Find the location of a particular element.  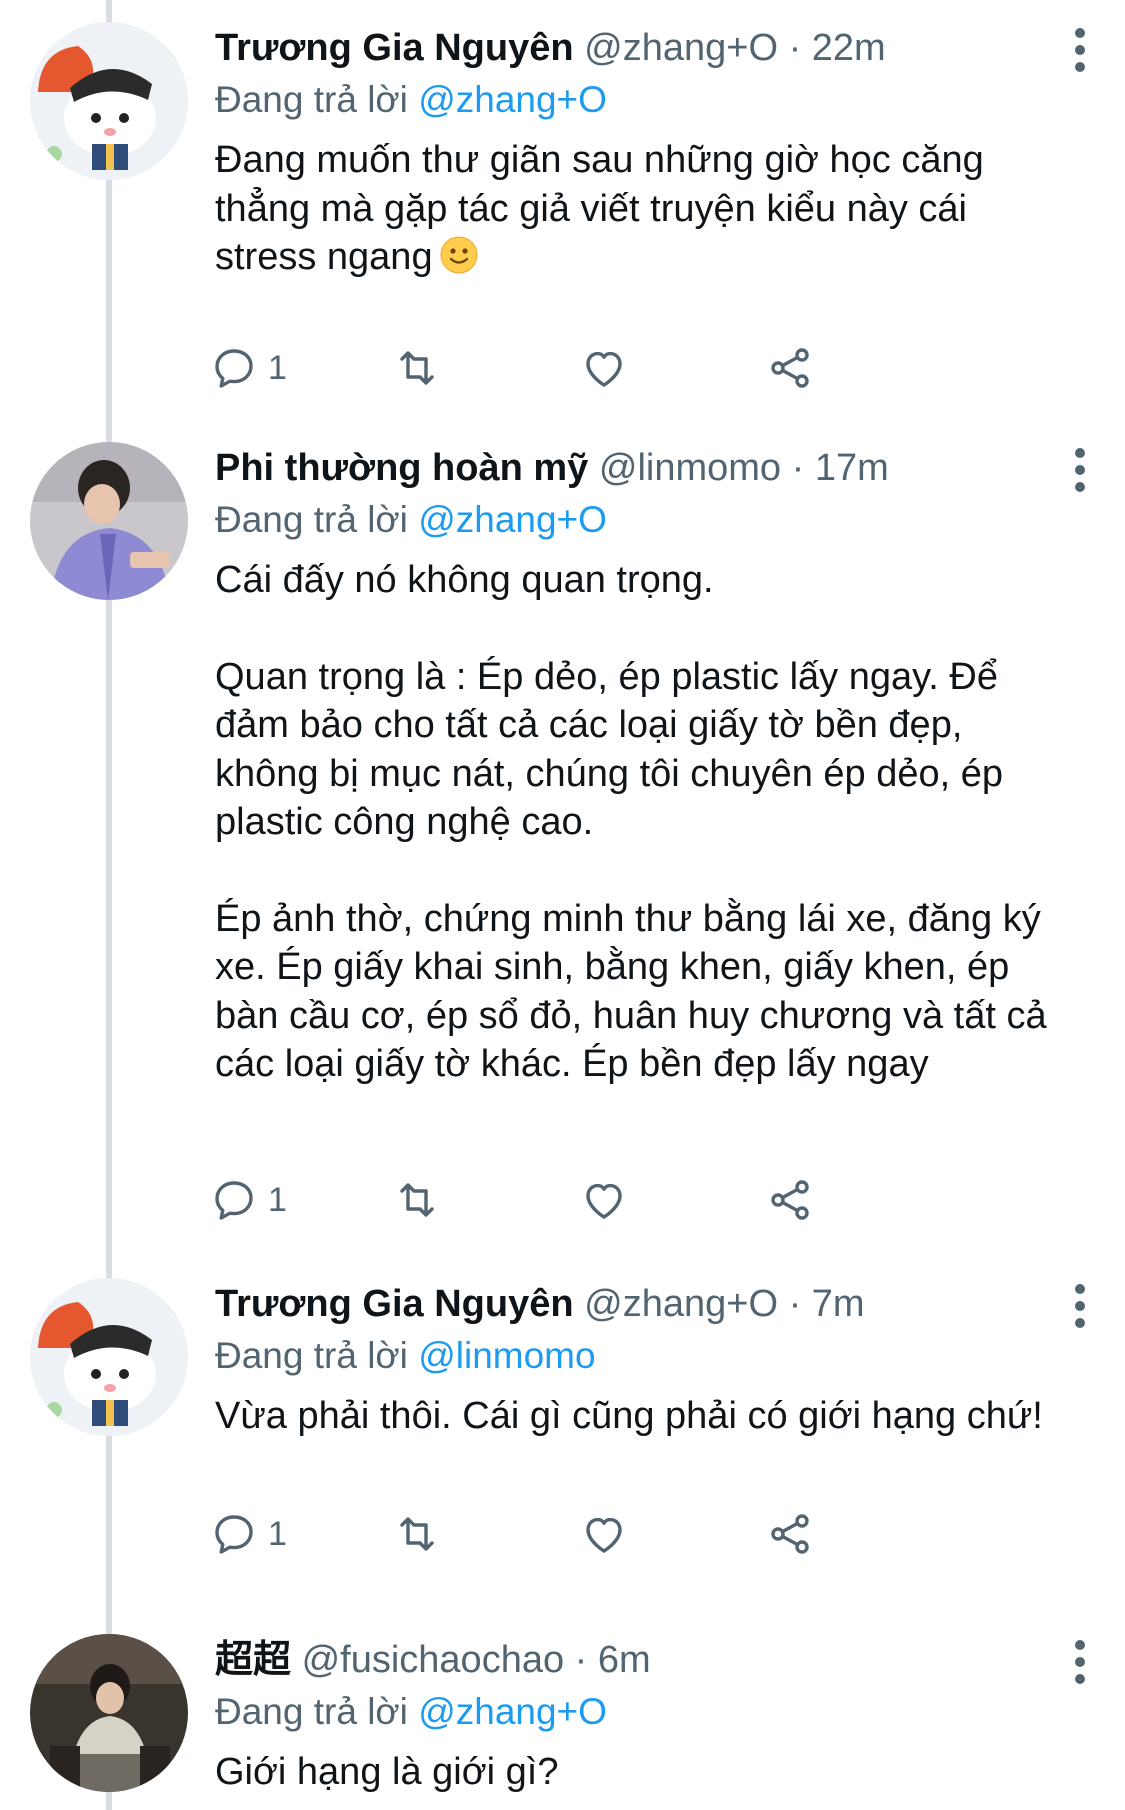

timestamp: 7m is located at coordinates (838, 1304).